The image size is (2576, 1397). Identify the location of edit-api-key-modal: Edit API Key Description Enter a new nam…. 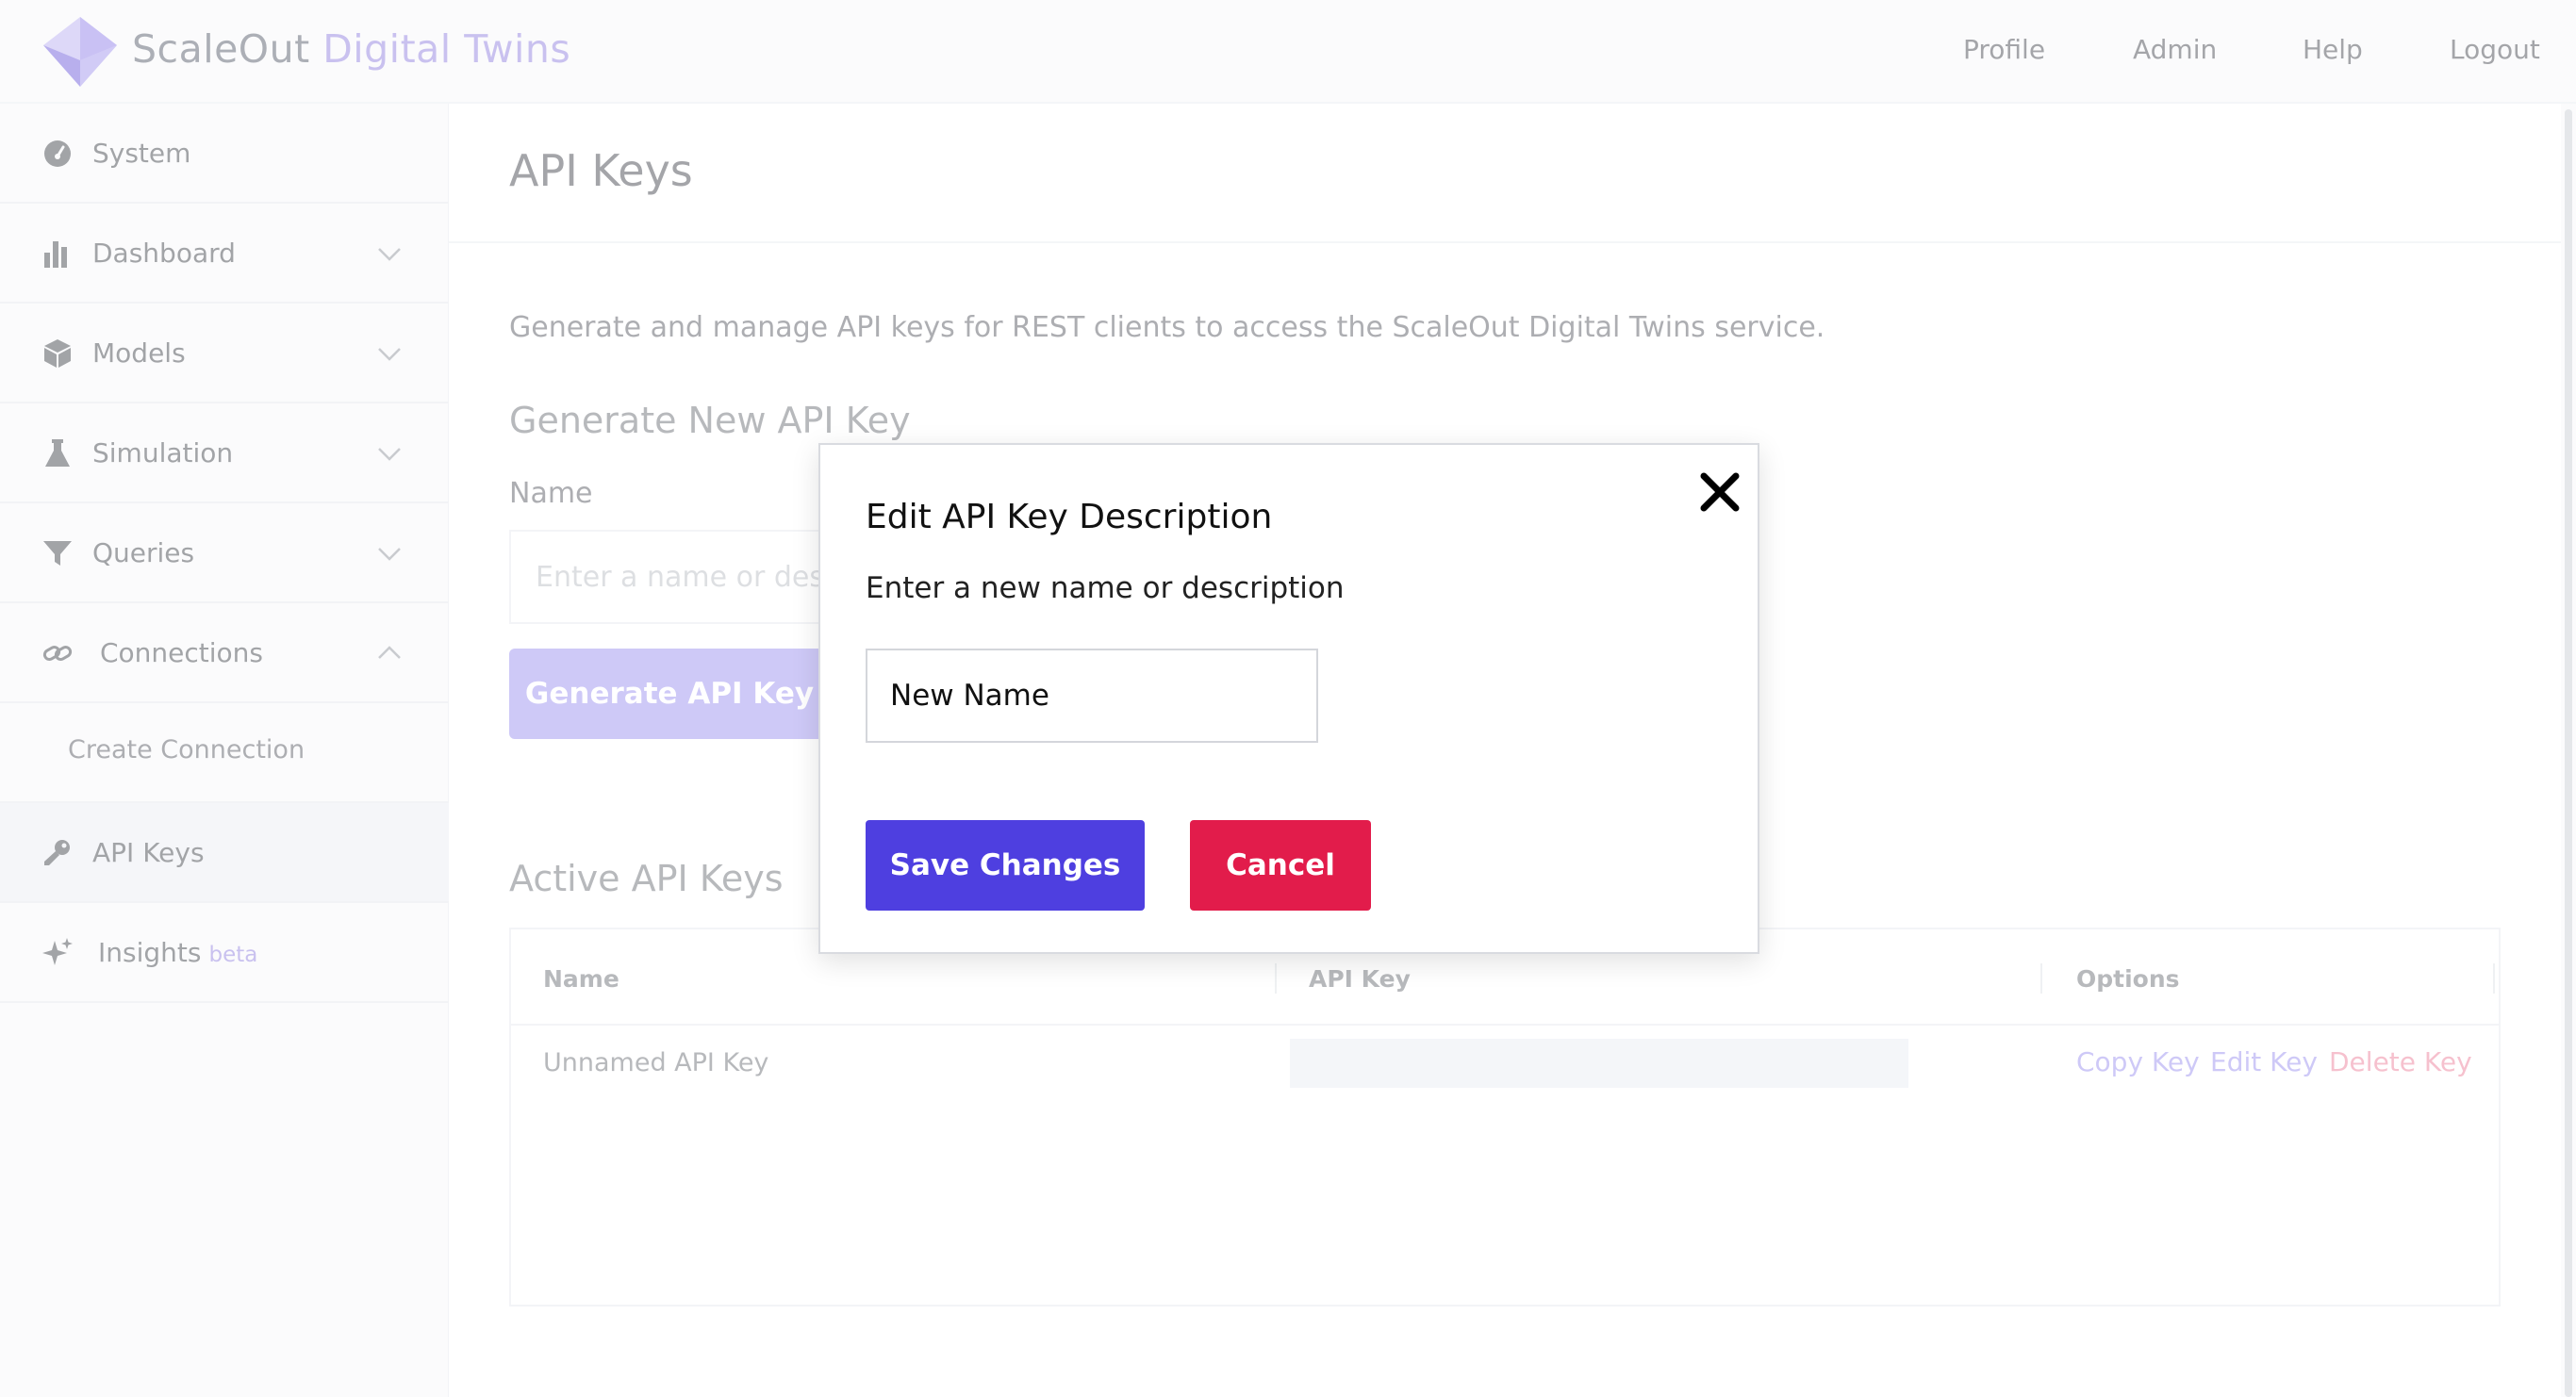
(1288, 698).